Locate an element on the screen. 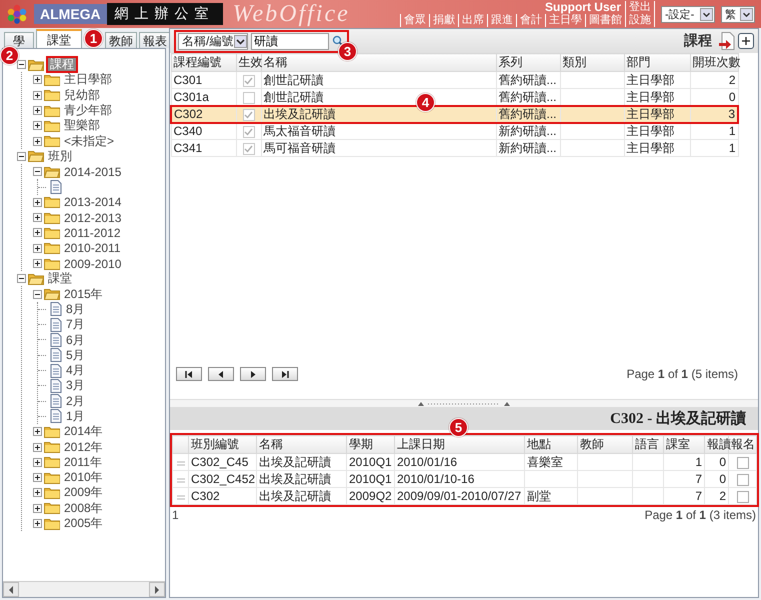 The height and width of the screenshot is (600, 761). tree-item: 8月 is located at coordinates (75, 309).